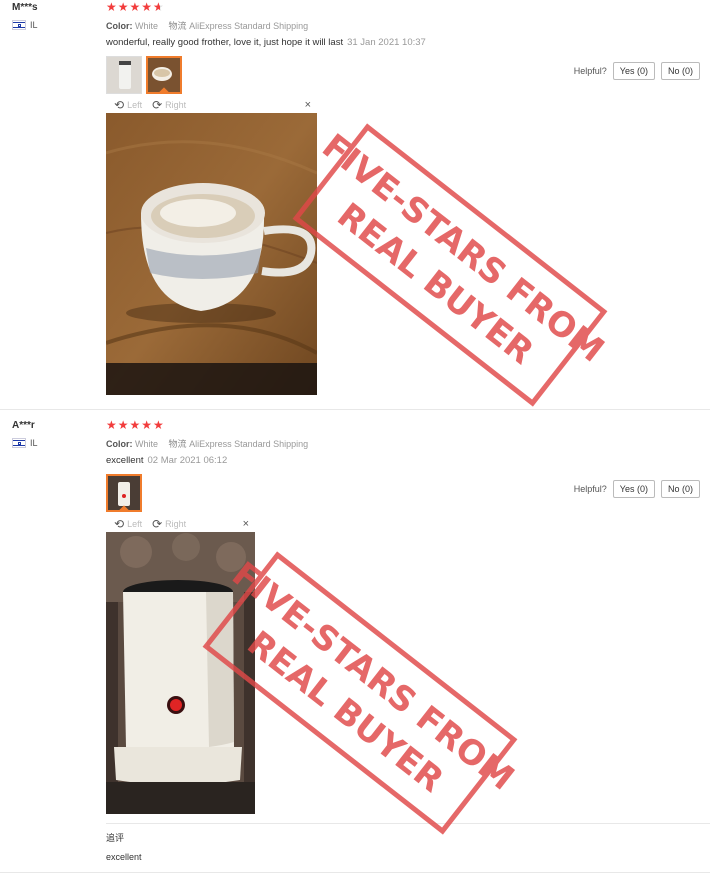 This screenshot has width=710, height=875. What do you see at coordinates (124, 857) in the screenshot?
I see `additional-review-text: excellent` at bounding box center [124, 857].